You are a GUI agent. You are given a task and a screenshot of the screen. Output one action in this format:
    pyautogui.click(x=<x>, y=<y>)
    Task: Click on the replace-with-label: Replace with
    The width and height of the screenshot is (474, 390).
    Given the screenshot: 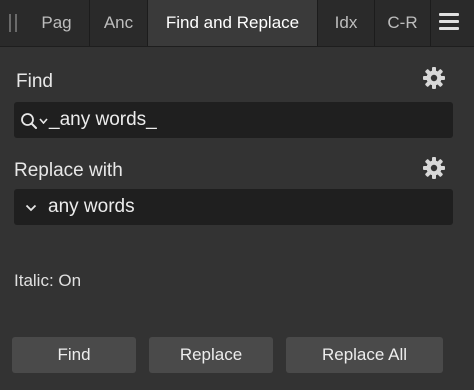 What is the action you would take?
    pyautogui.click(x=68, y=170)
    